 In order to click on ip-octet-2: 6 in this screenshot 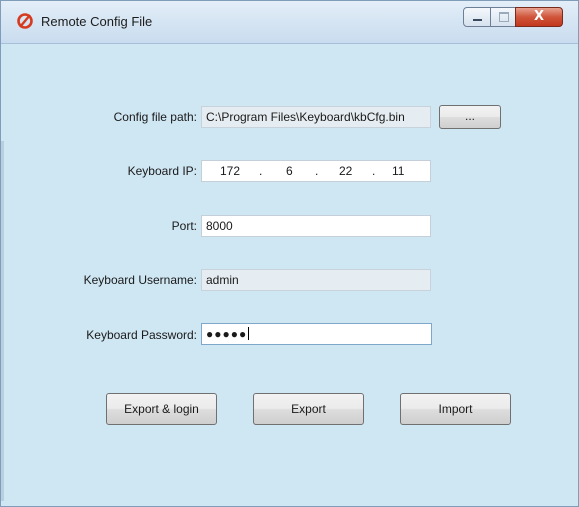, I will do `click(289, 171)`.